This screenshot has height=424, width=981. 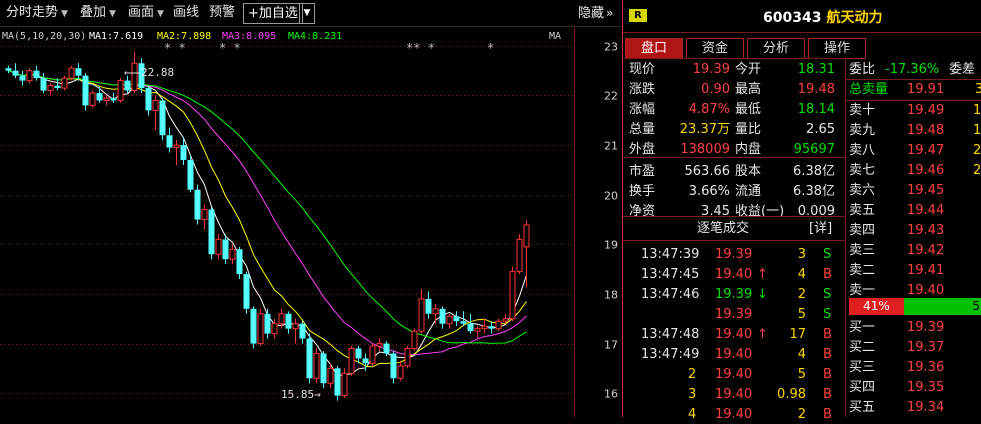 I want to click on quote-label: 换手, so click(x=642, y=191).